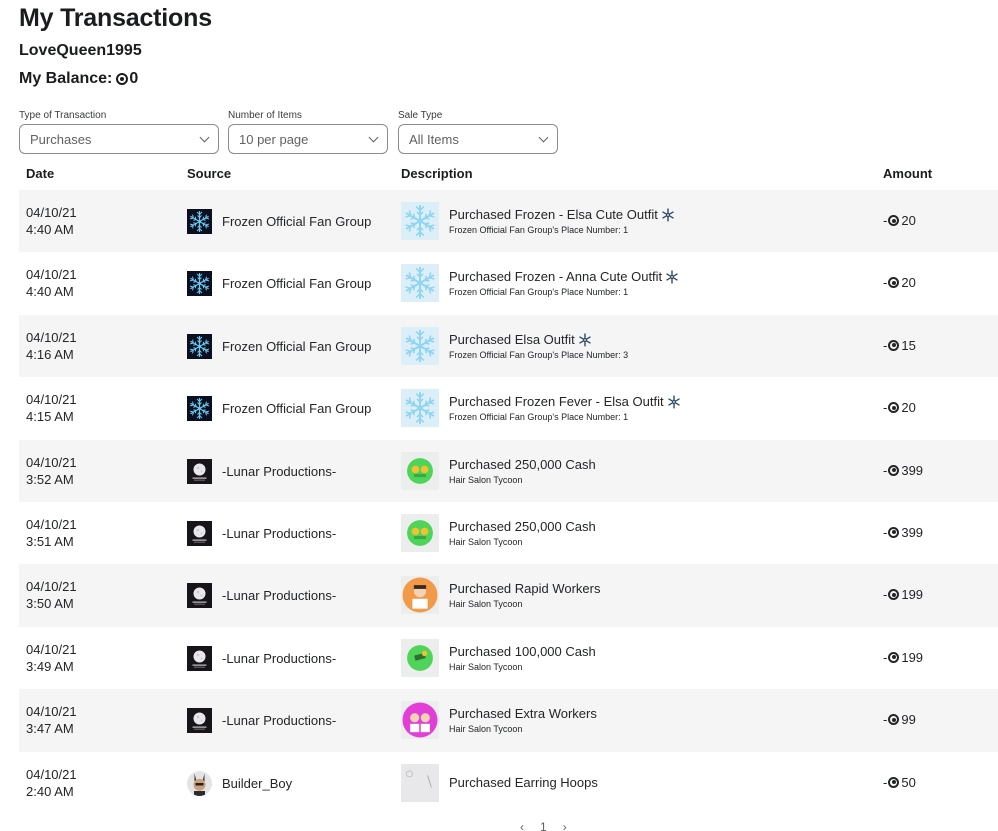 This screenshot has width=998, height=831. I want to click on item-count-select: 10 per page, so click(308, 139).